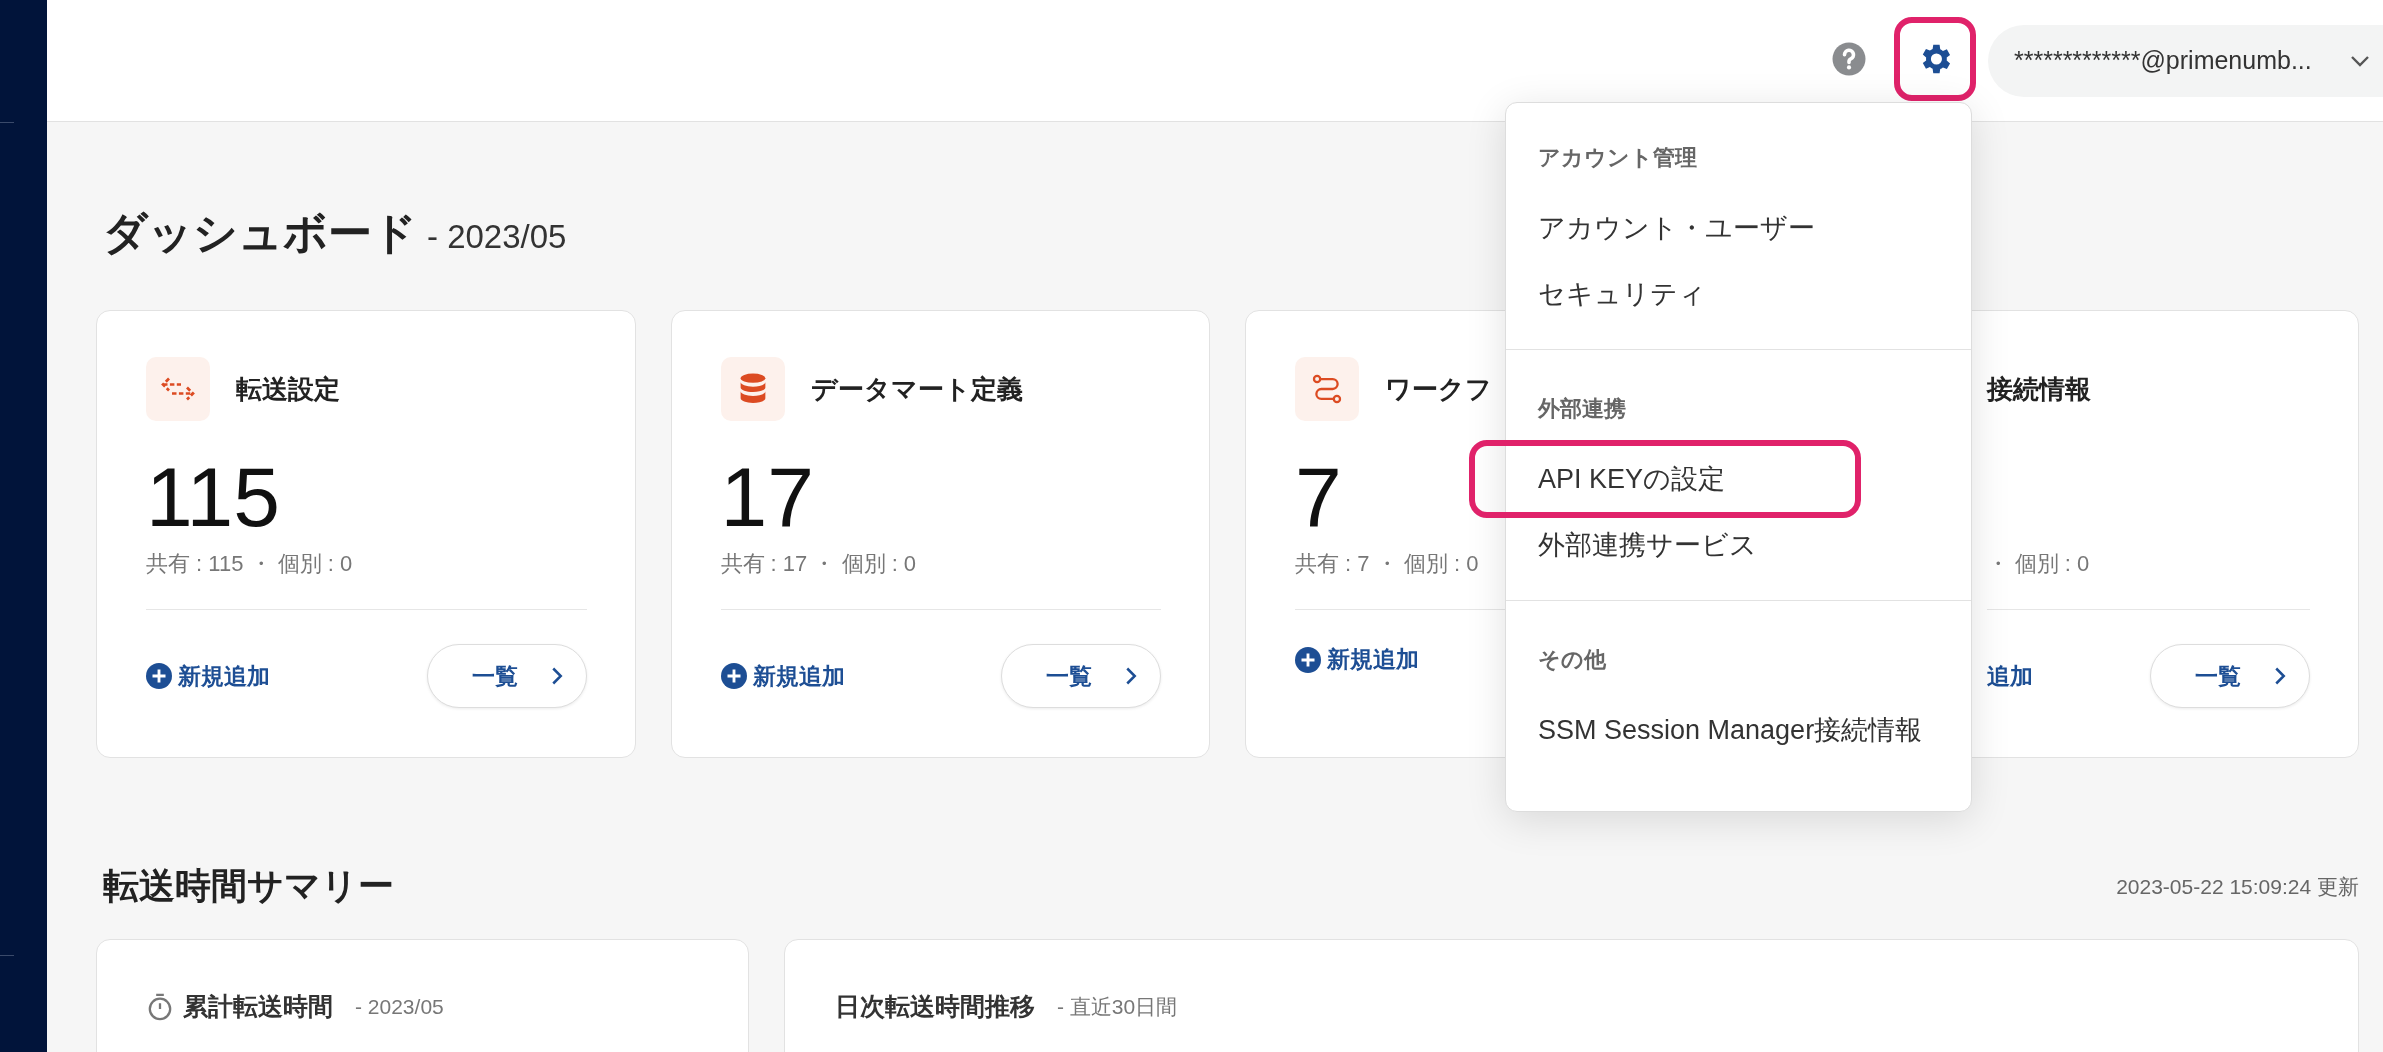 Image resolution: width=2383 pixels, height=1052 pixels. Describe the element at coordinates (1318, 497) in the screenshot. I see `card-count: 7` at that location.